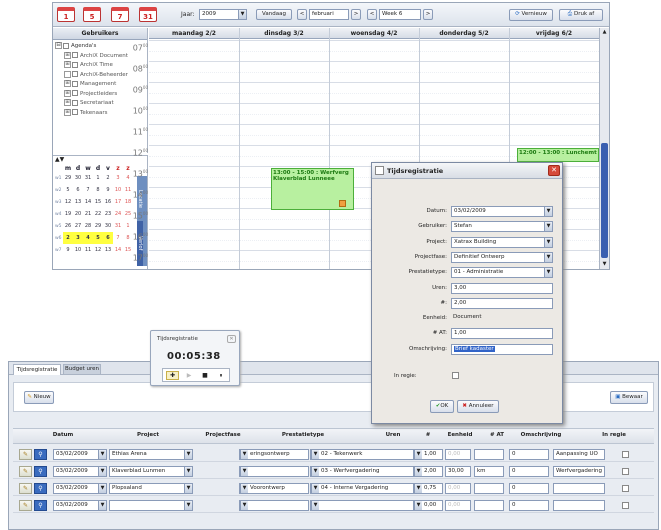  I want to click on column-header: Prestatietype, so click(303, 435).